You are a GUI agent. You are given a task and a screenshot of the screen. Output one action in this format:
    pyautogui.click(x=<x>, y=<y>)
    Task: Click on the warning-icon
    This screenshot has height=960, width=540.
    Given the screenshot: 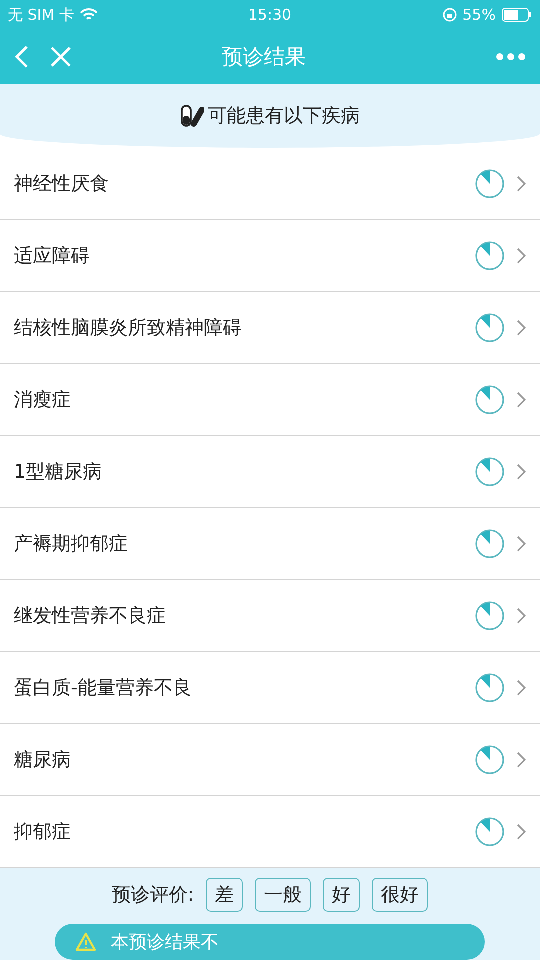 What is the action you would take?
    pyautogui.click(x=86, y=942)
    